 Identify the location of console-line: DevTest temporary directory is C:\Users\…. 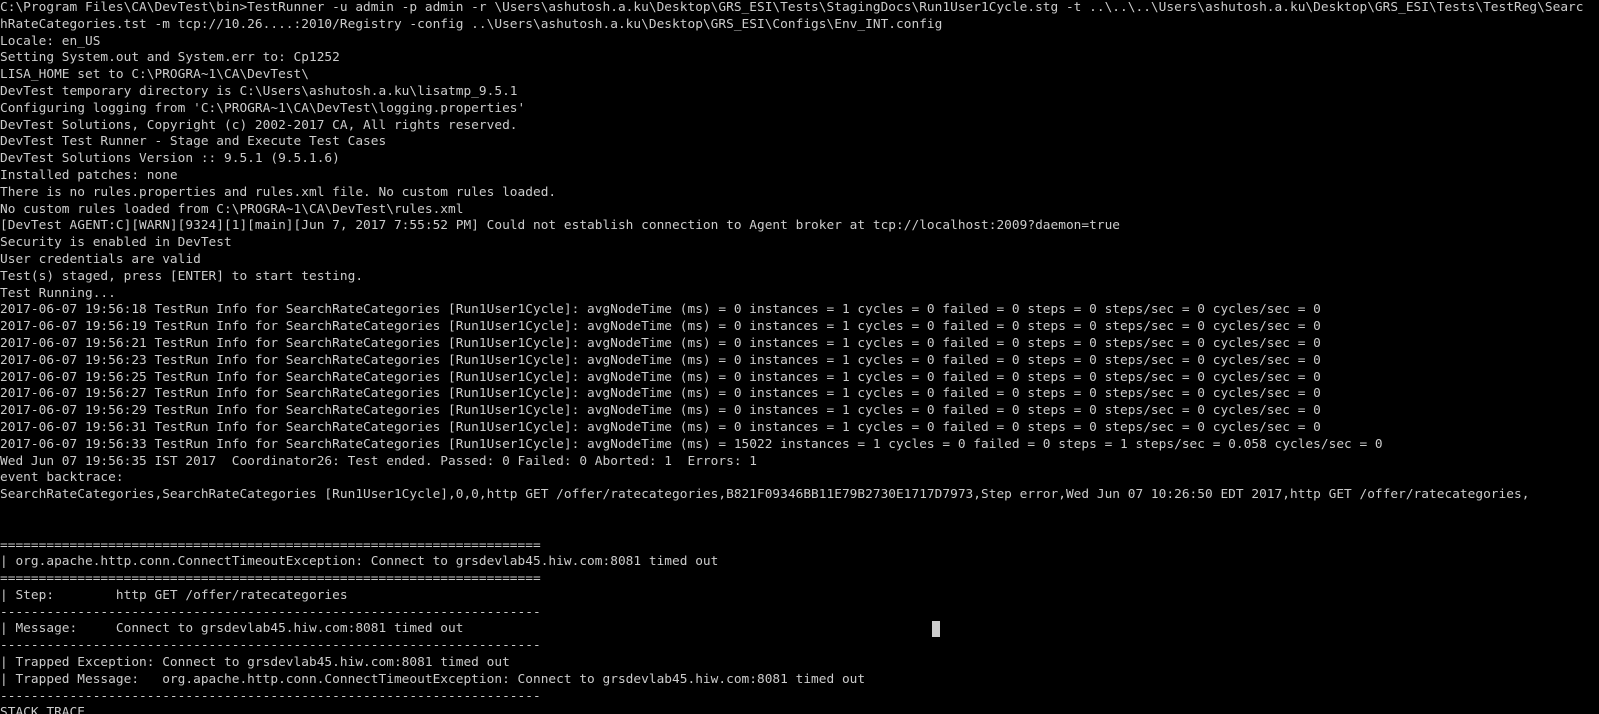
(259, 91).